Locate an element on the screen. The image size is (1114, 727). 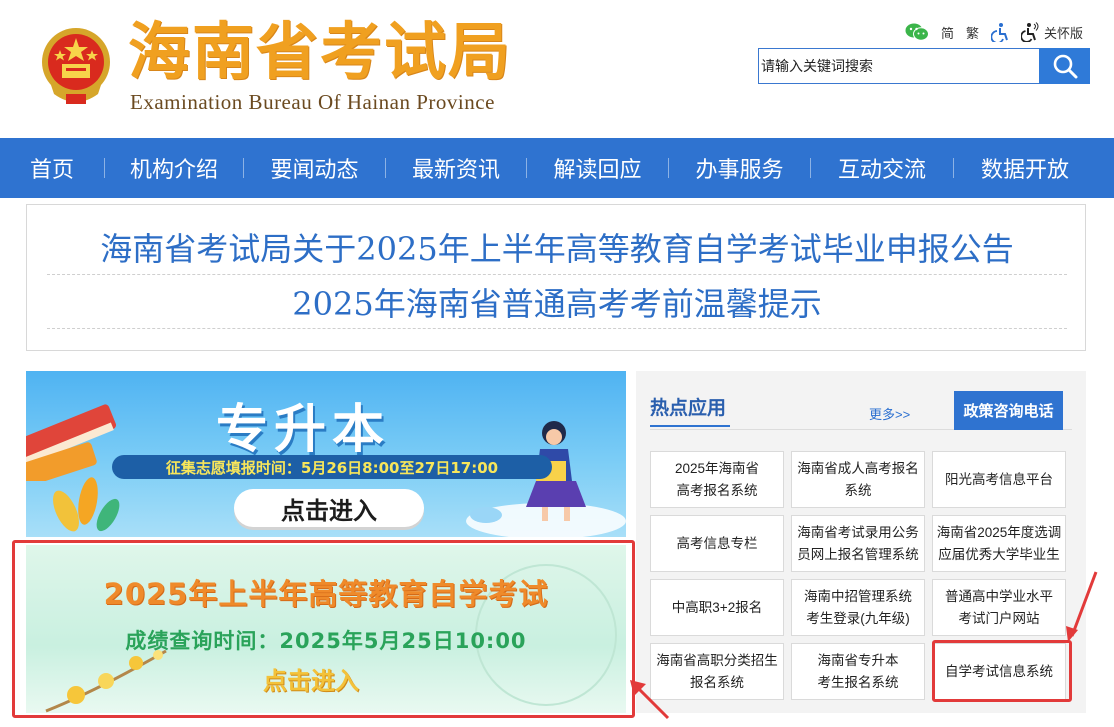
app-label: 海南省考试录用公务 员网上报名管理系统 is located at coordinates (858, 543).